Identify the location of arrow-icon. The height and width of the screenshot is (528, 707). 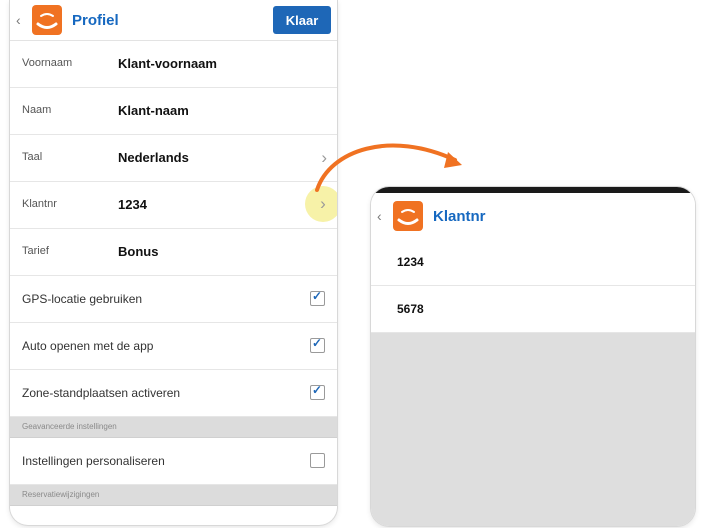
(388, 167).